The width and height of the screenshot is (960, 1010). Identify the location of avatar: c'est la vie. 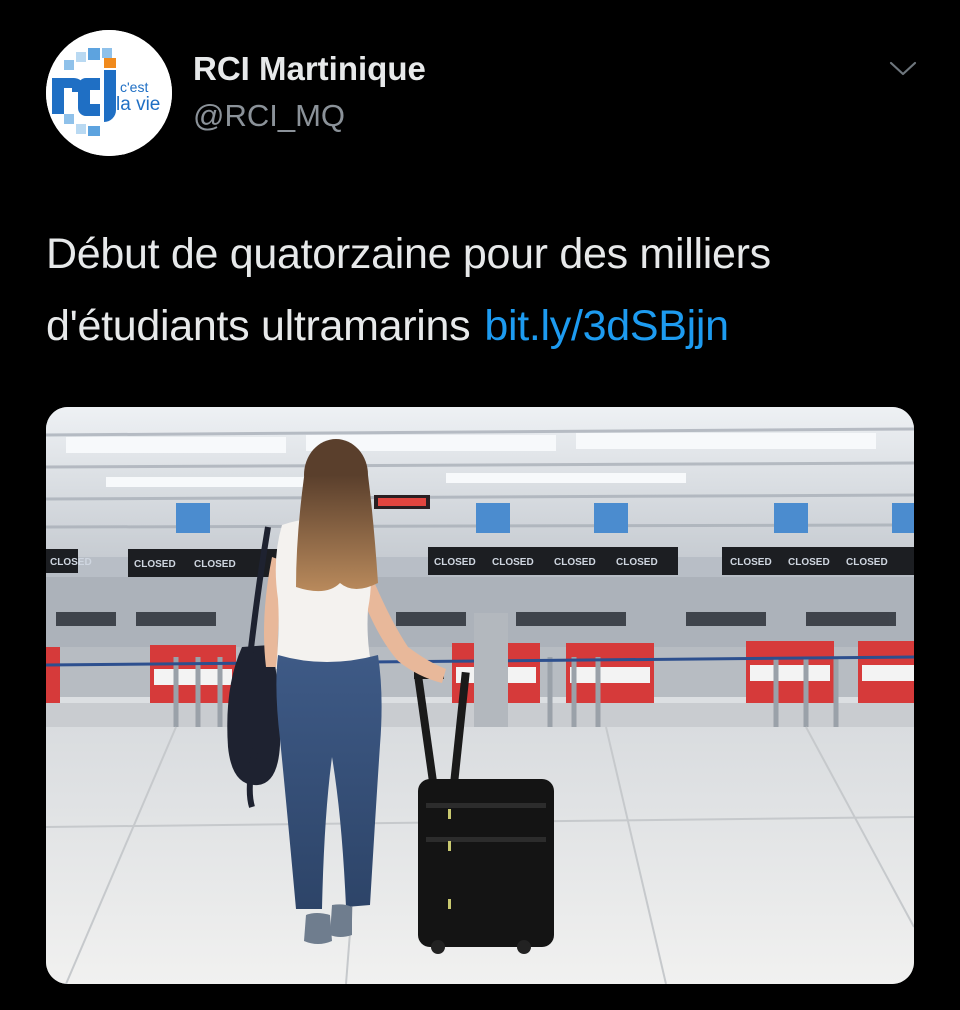
(109, 93).